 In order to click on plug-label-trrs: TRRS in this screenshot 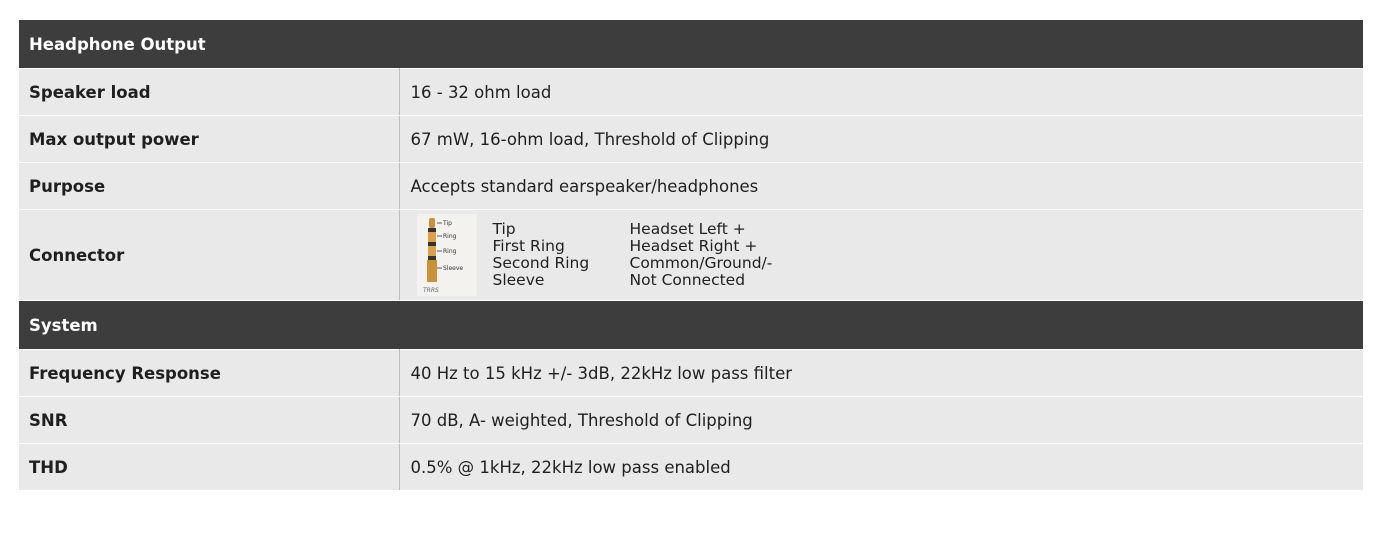, I will do `click(431, 290)`.